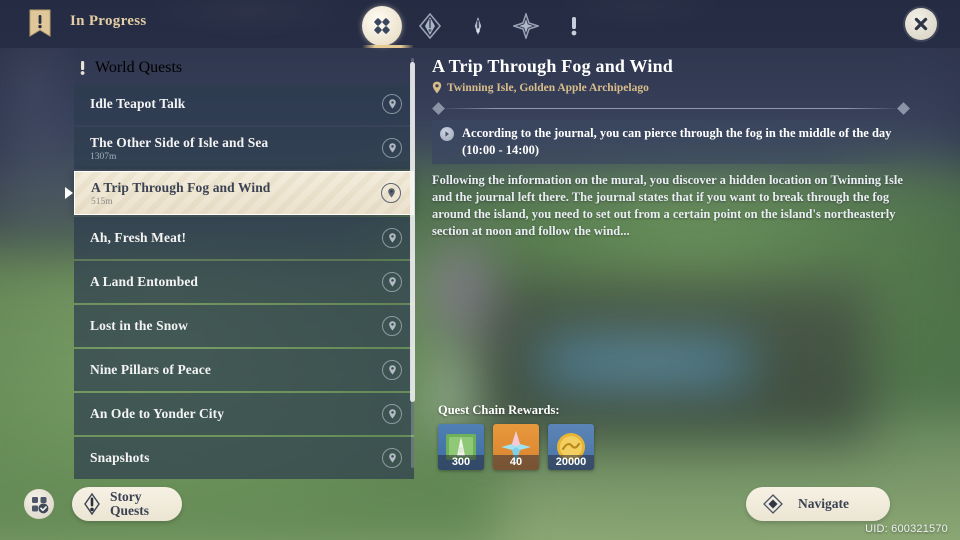 The width and height of the screenshot is (960, 540). I want to click on quest-item-name: Snapshots, so click(120, 457).